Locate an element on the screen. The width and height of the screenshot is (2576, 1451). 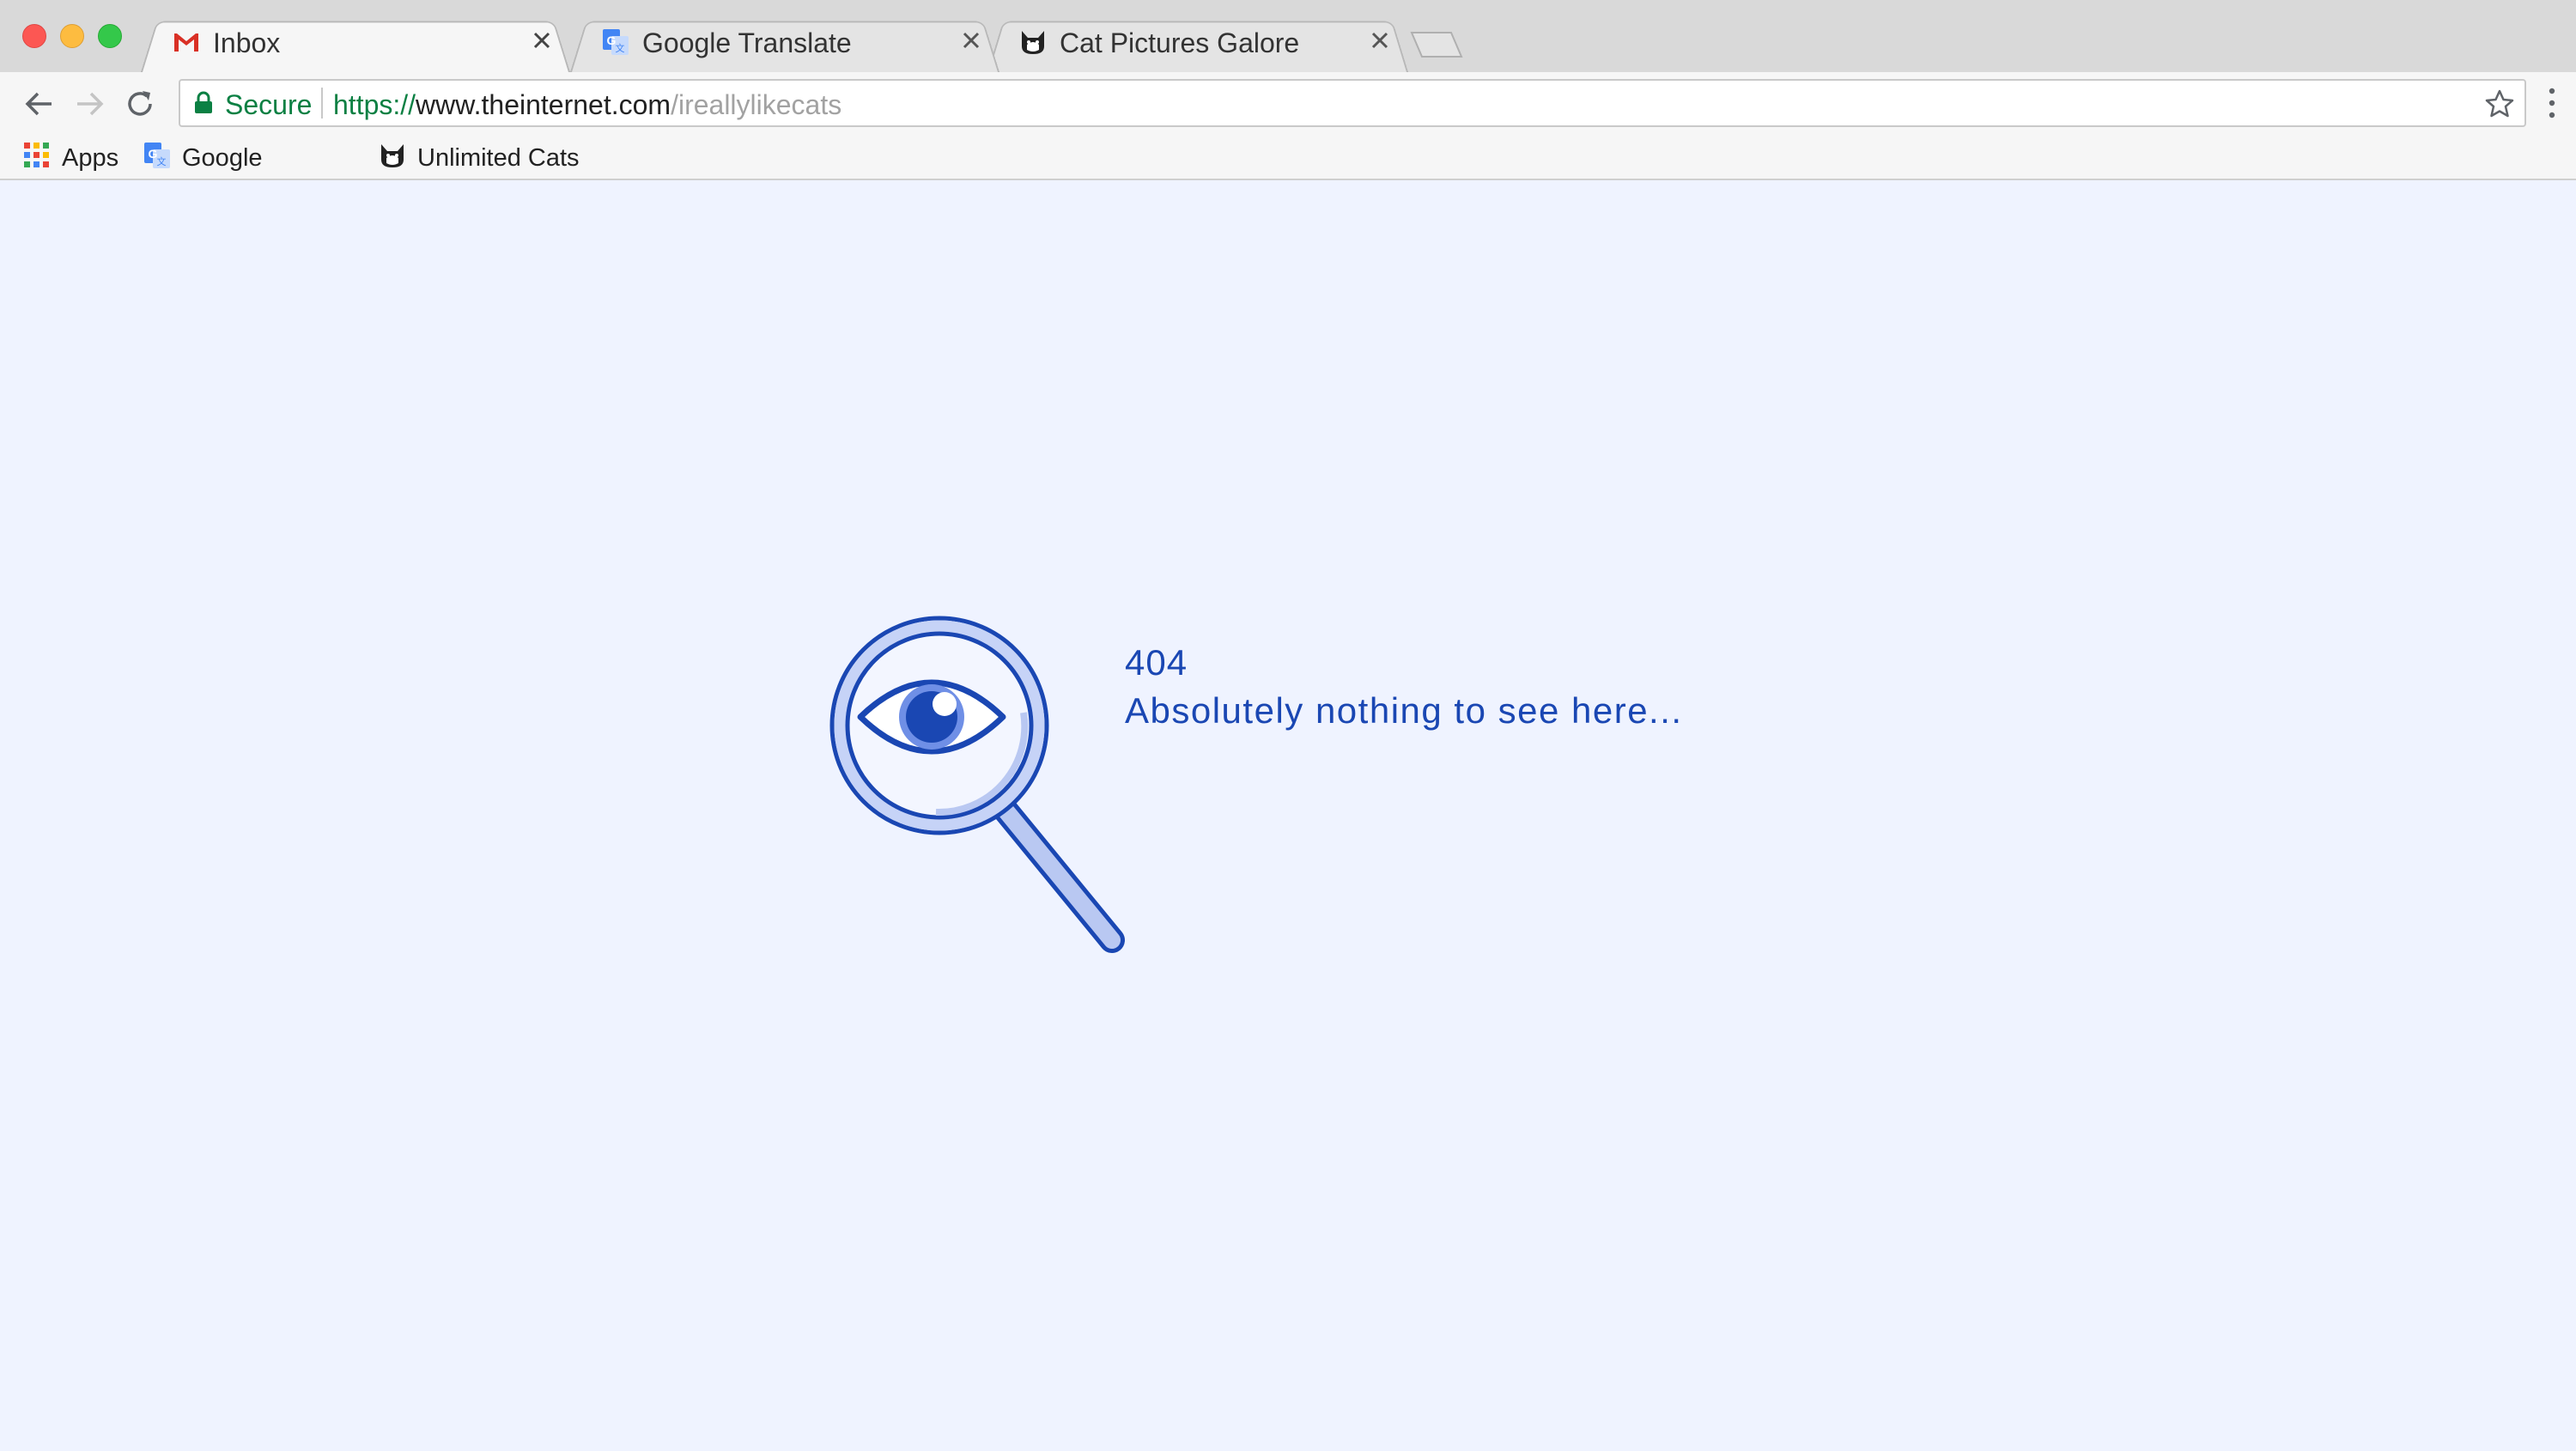
forward-arrow-icon is located at coordinates (90, 104).